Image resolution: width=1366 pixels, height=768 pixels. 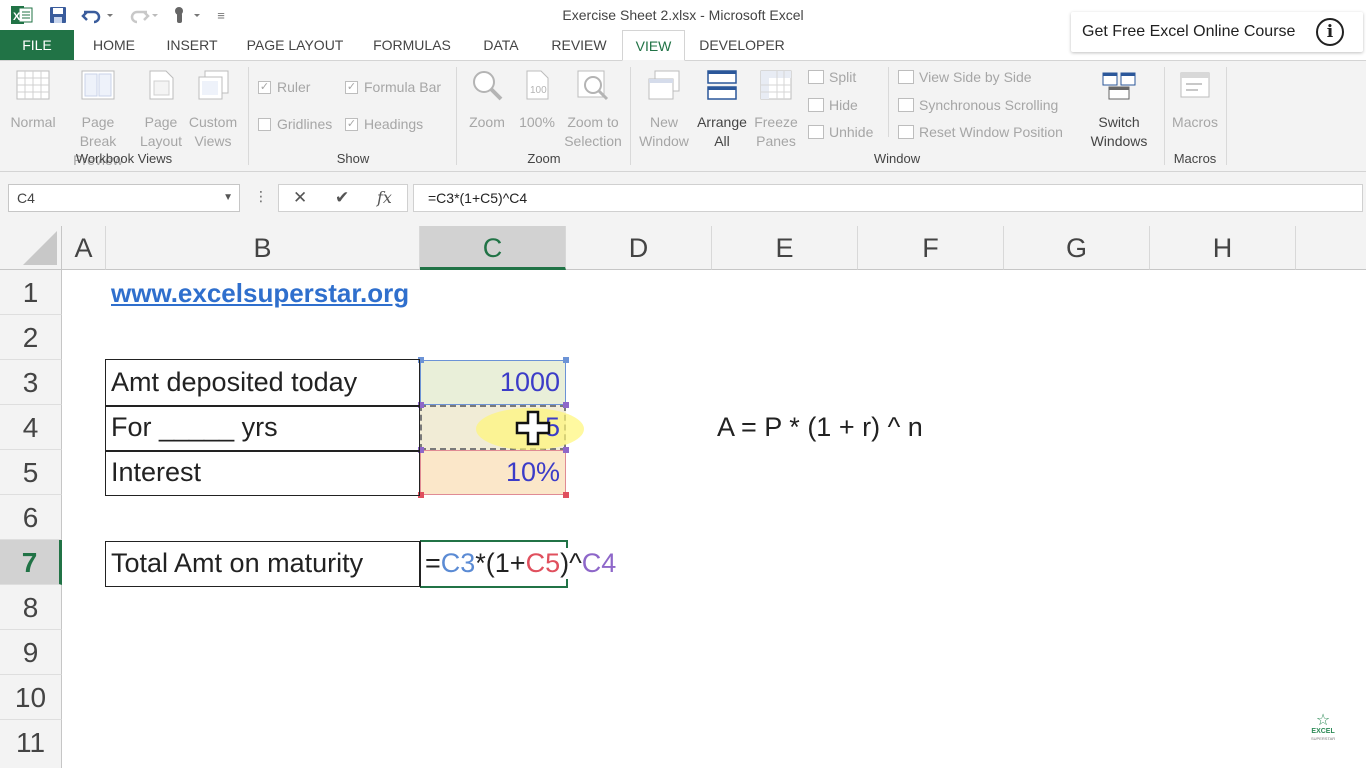 What do you see at coordinates (234, 382) in the screenshot?
I see `cell-b3: Amt deposited today` at bounding box center [234, 382].